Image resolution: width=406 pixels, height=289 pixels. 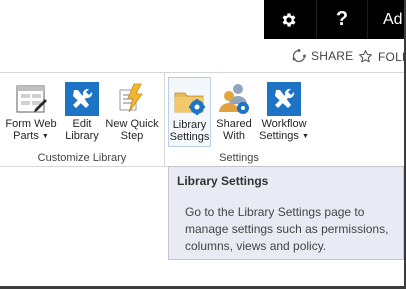 I want to click on settings-button, so click(x=289, y=19).